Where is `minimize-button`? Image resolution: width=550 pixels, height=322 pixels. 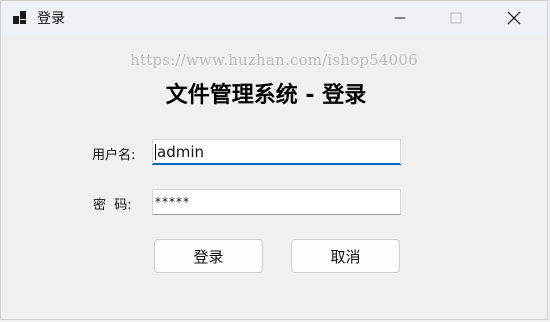 minimize-button is located at coordinates (400, 18).